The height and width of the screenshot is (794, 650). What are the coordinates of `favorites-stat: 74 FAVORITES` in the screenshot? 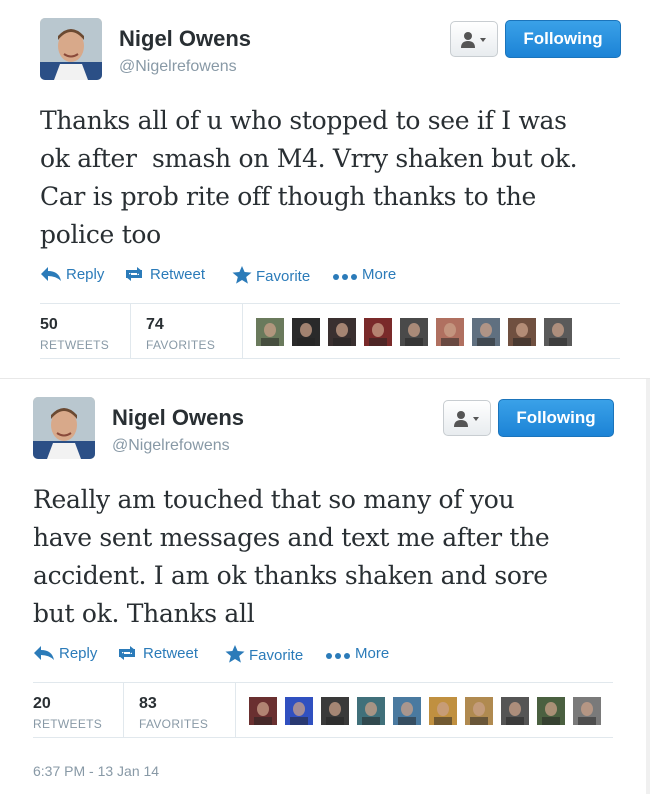 It's located at (180, 331).